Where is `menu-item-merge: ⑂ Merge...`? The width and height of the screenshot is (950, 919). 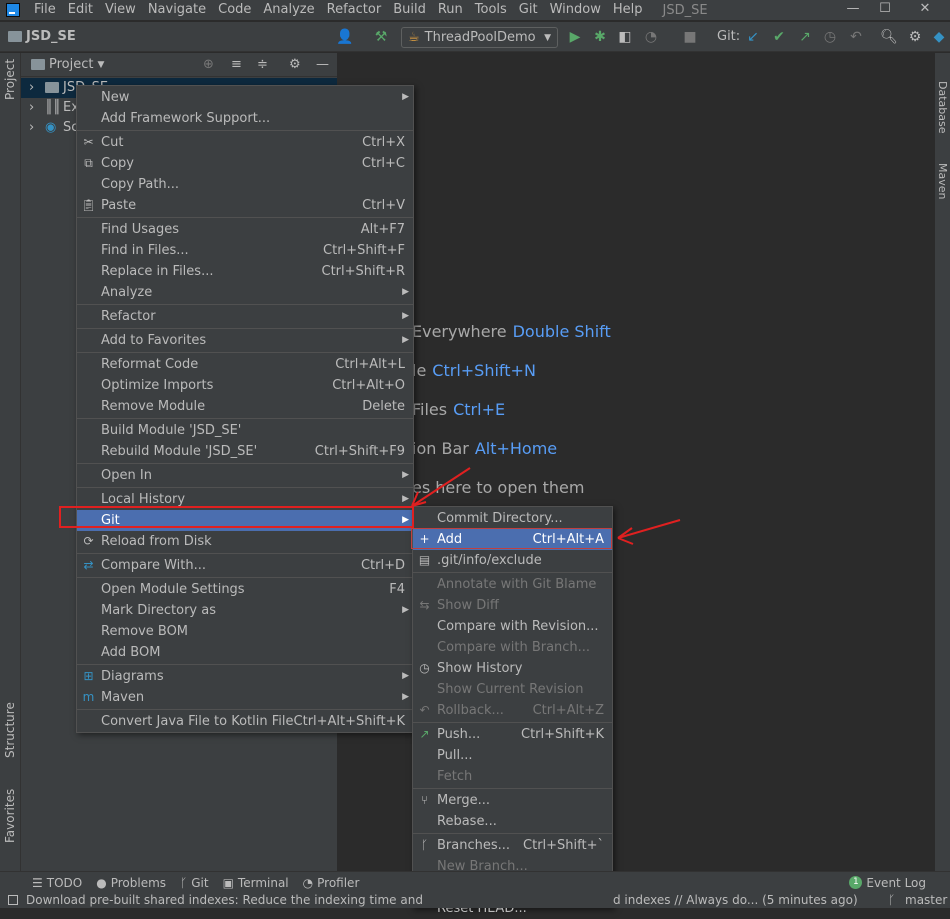
menu-item-merge: ⑂ Merge... is located at coordinates (512, 800).